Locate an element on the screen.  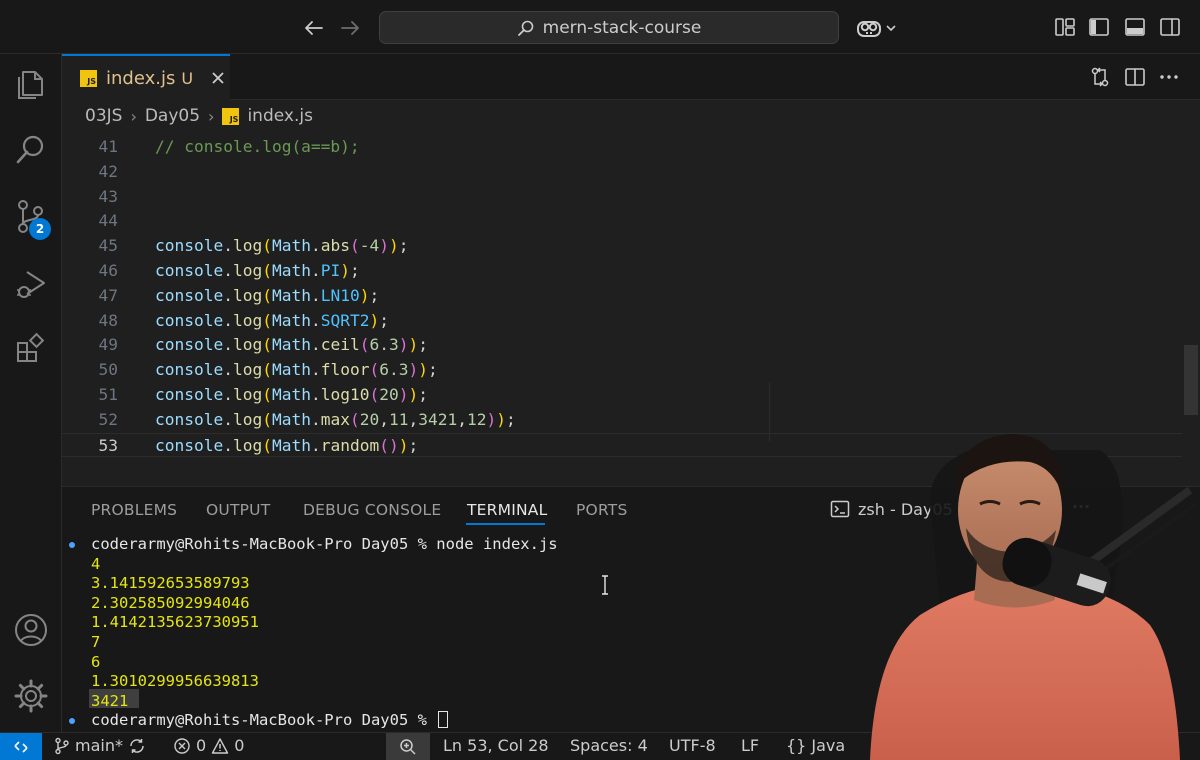
tab-output: OUTPUT is located at coordinates (238, 510).